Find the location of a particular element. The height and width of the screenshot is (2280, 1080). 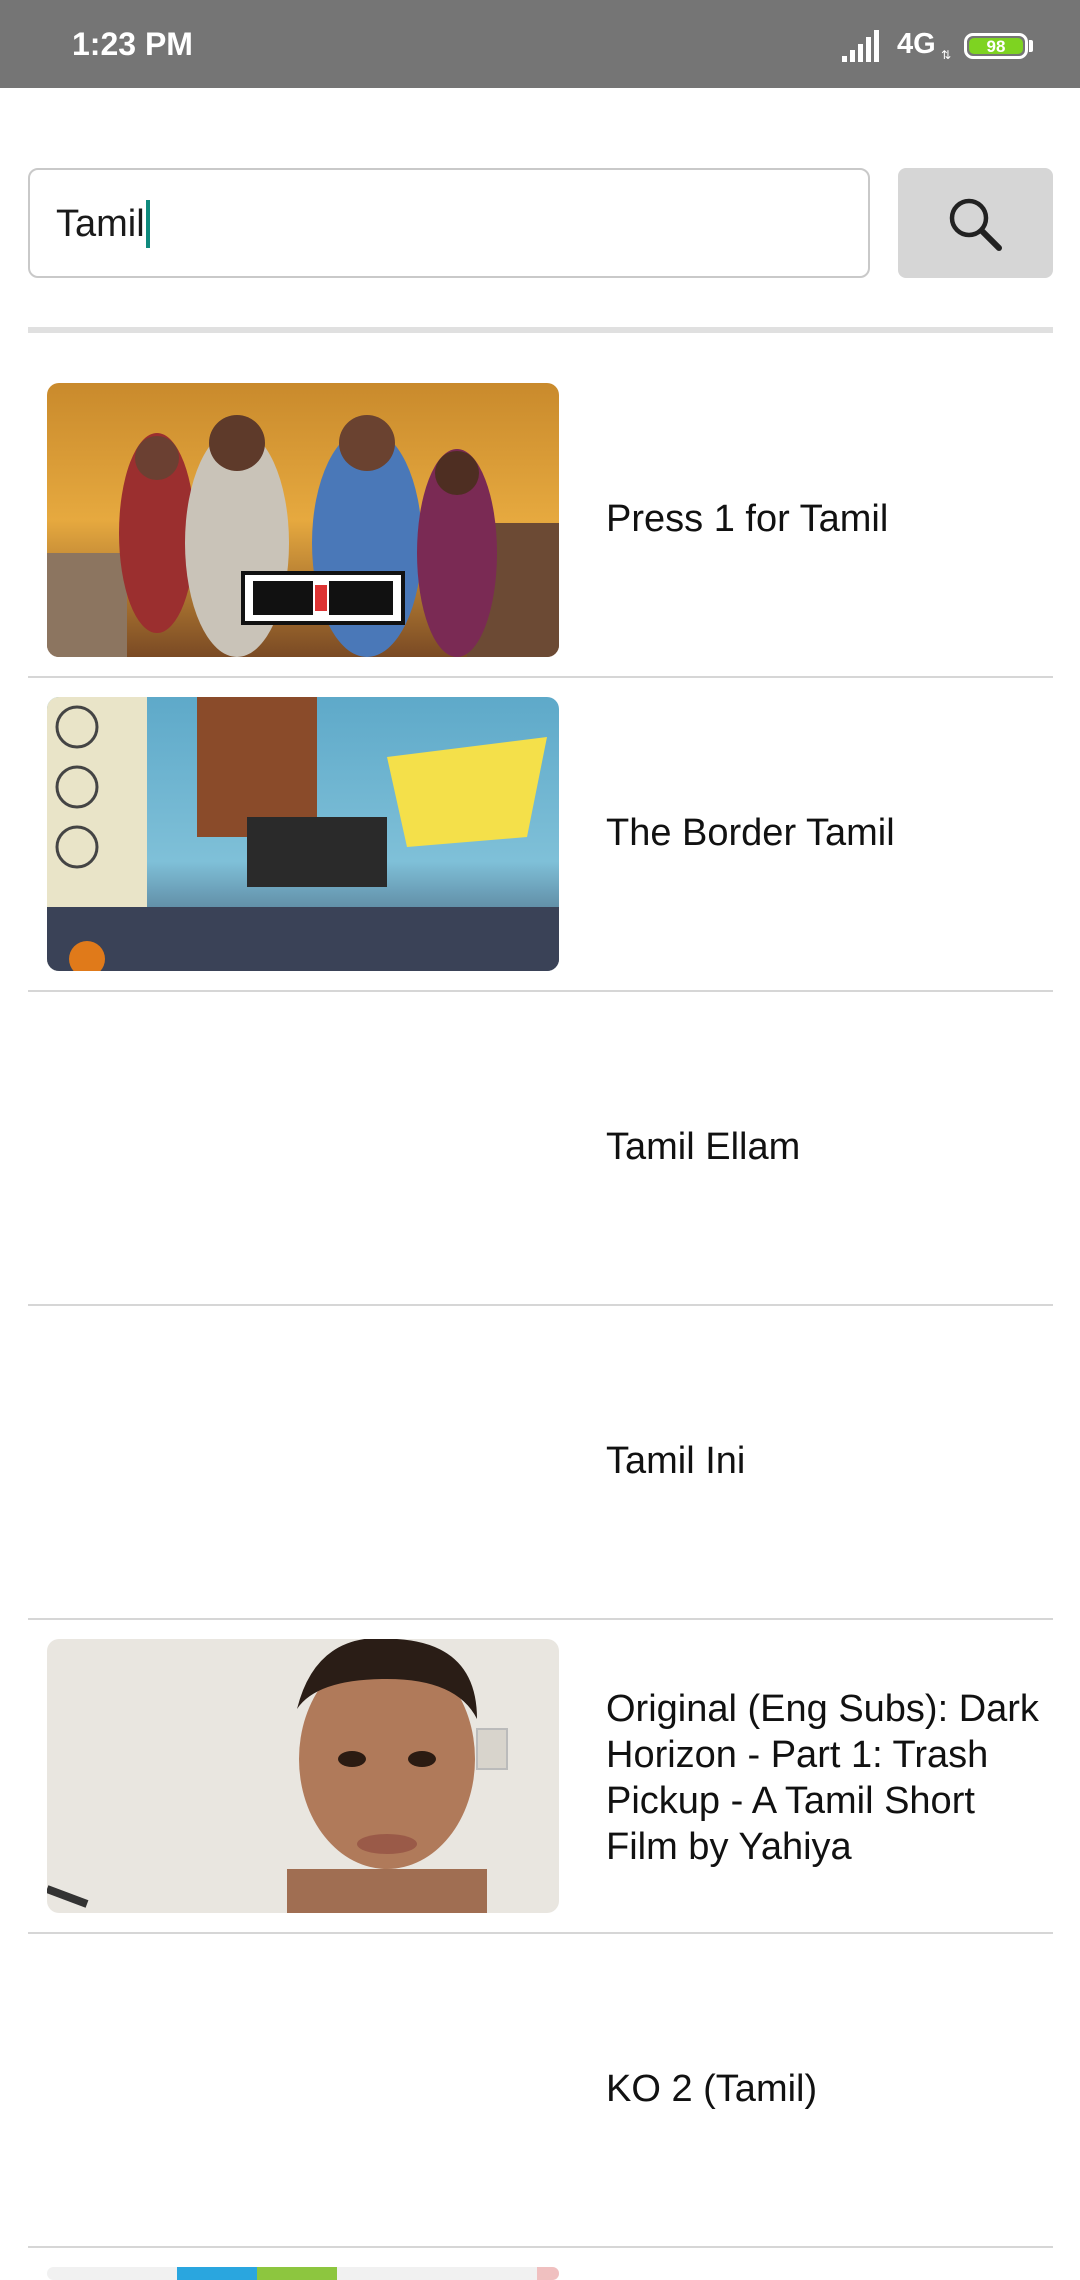

search-input: Tamil is located at coordinates (449, 223).